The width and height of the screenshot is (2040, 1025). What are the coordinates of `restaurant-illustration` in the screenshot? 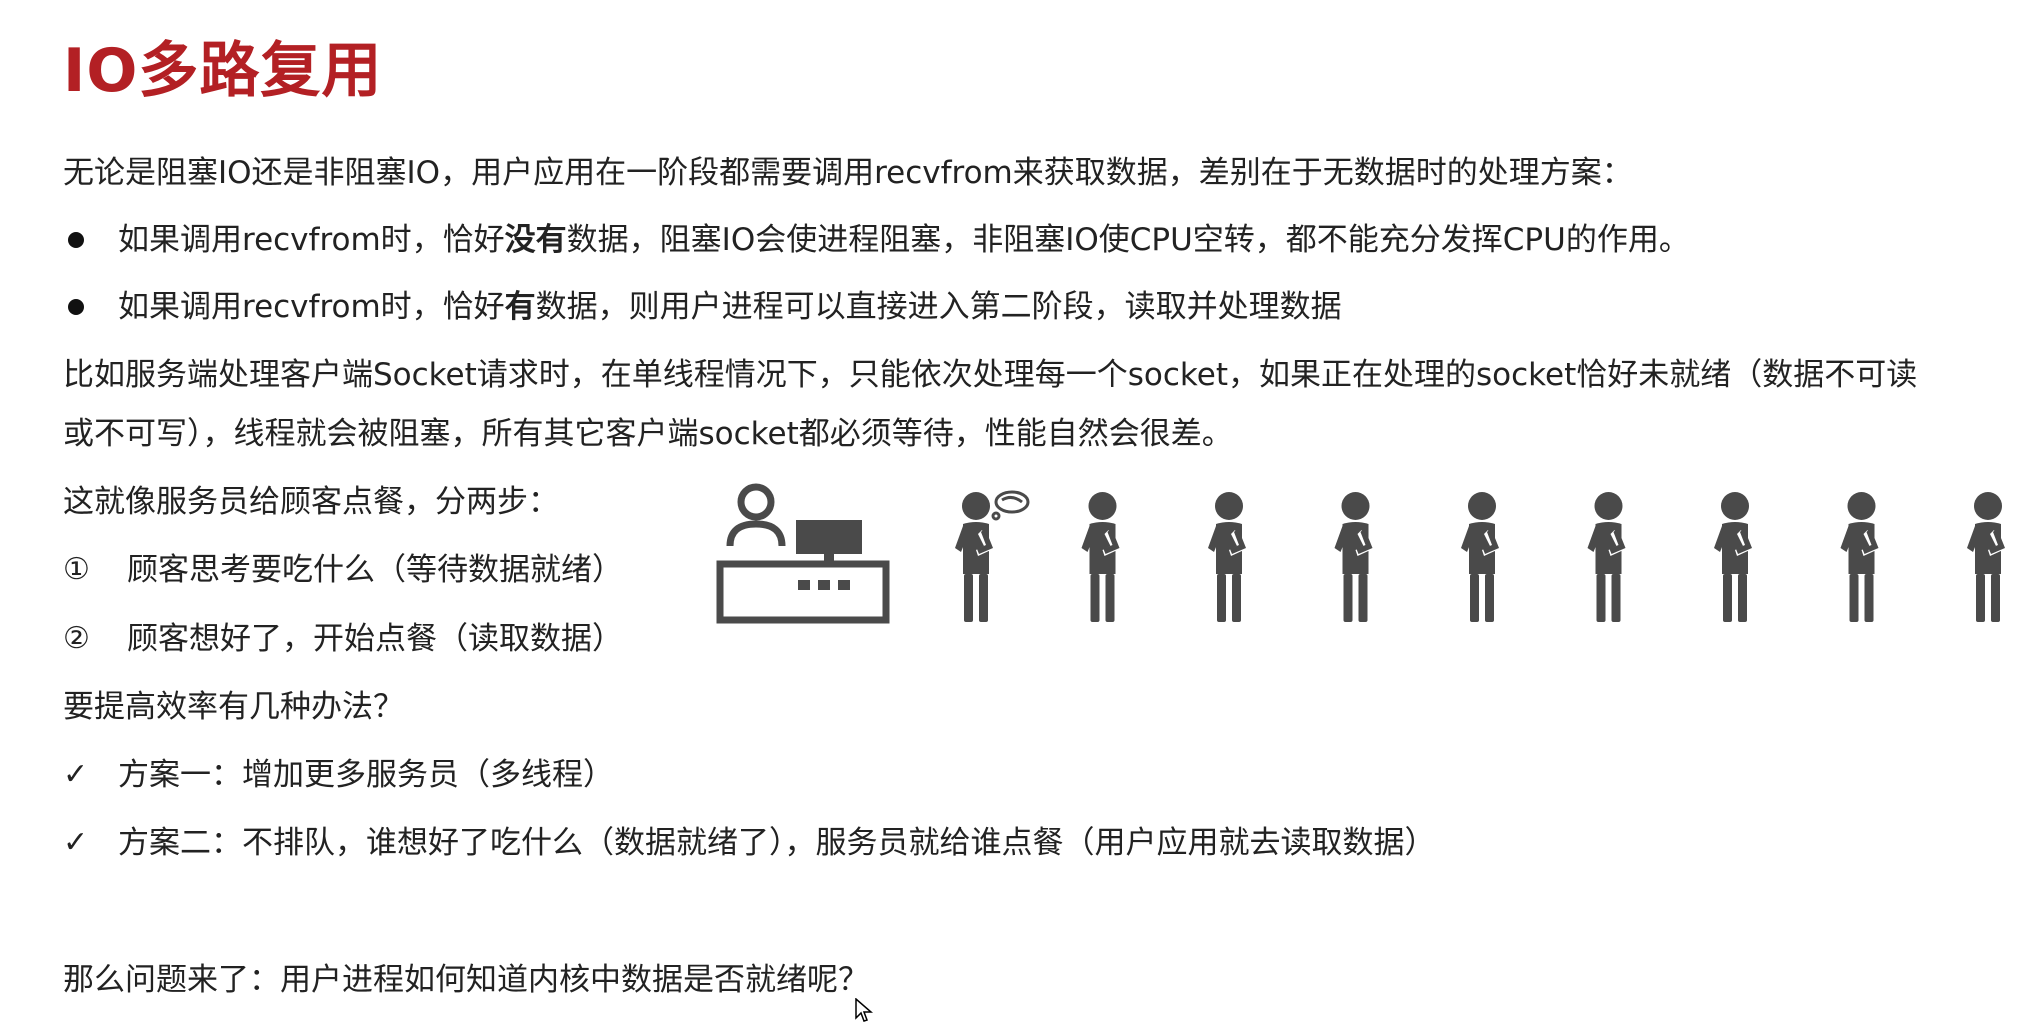 It's located at (1360, 553).